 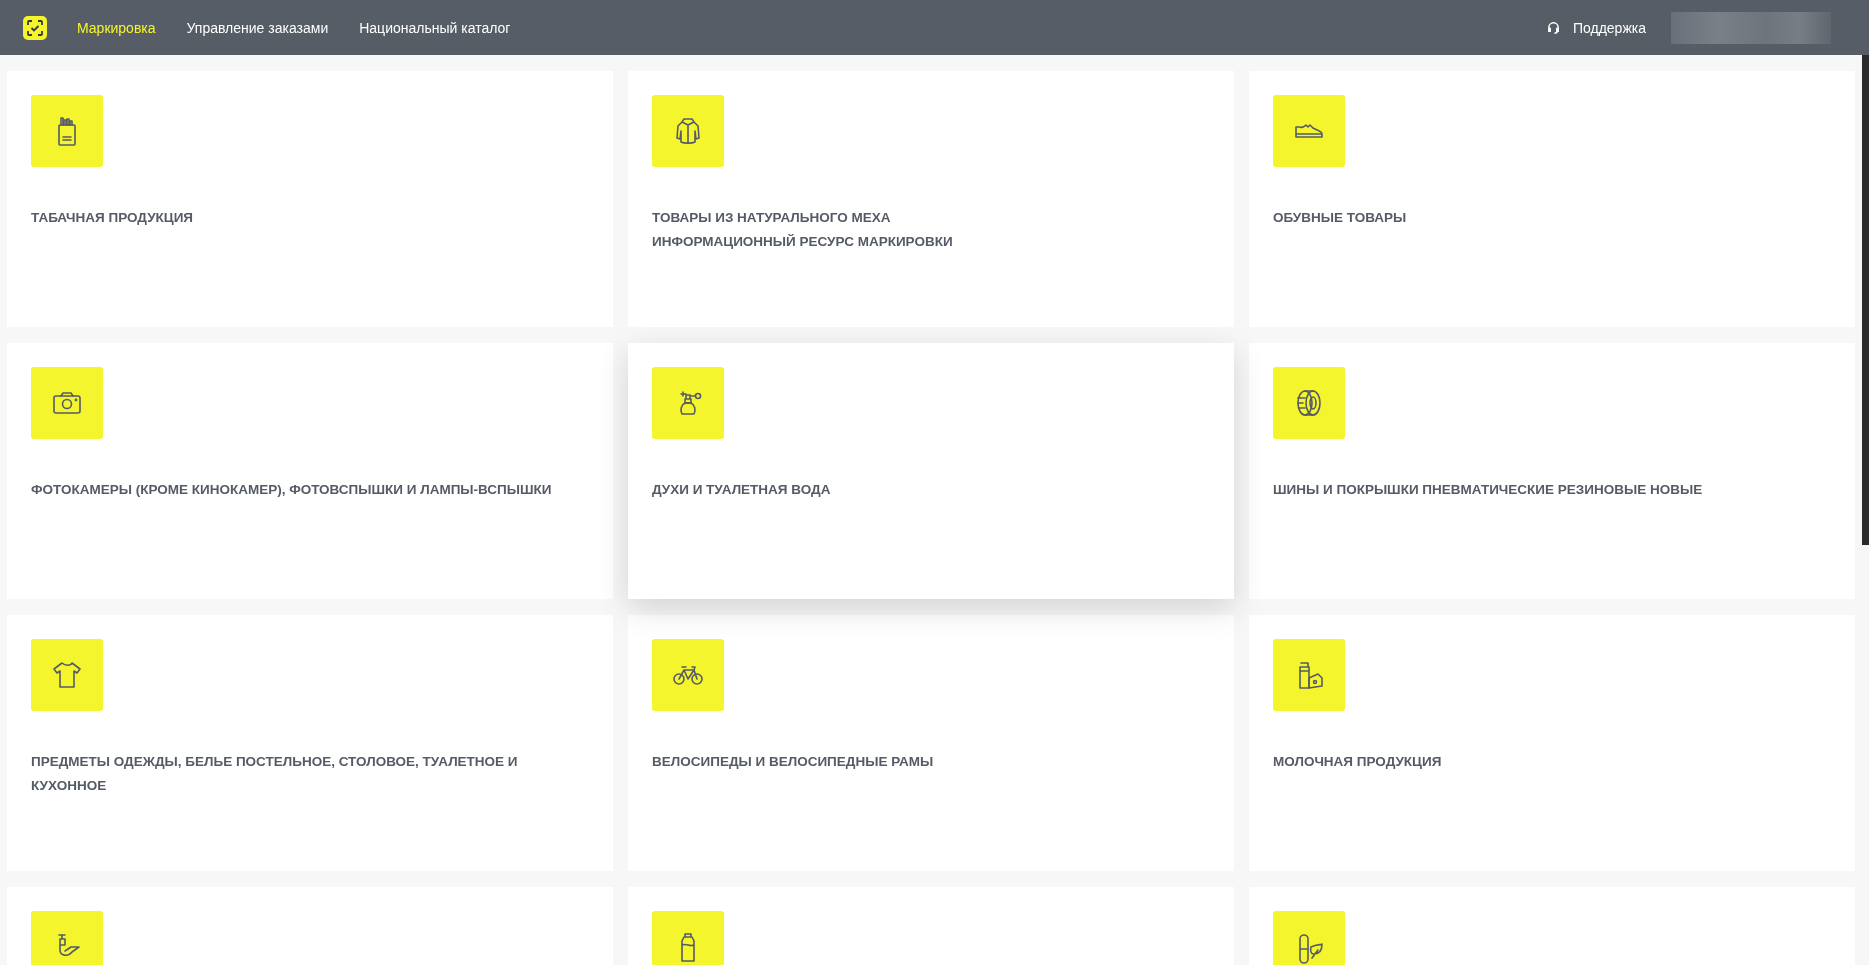 What do you see at coordinates (1609, 27) in the screenshot?
I see `support-link: Поддержка` at bounding box center [1609, 27].